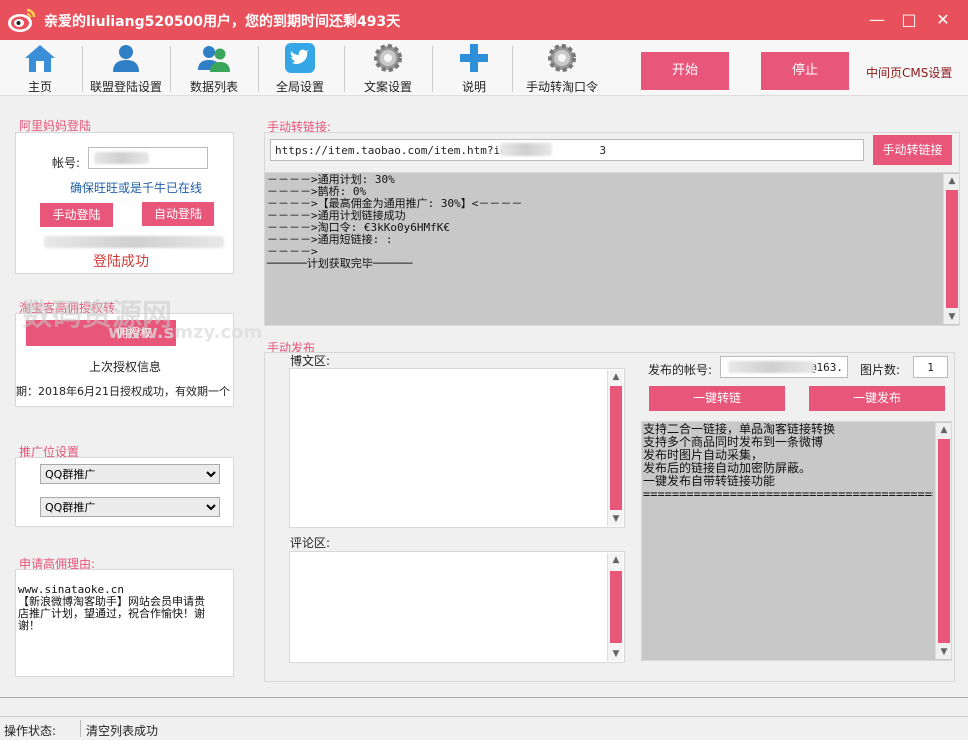 This screenshot has width=968, height=740. What do you see at coordinates (125, 87) in the screenshot?
I see `toolbar-alliance-login-label: 联盟登陆设置` at bounding box center [125, 87].